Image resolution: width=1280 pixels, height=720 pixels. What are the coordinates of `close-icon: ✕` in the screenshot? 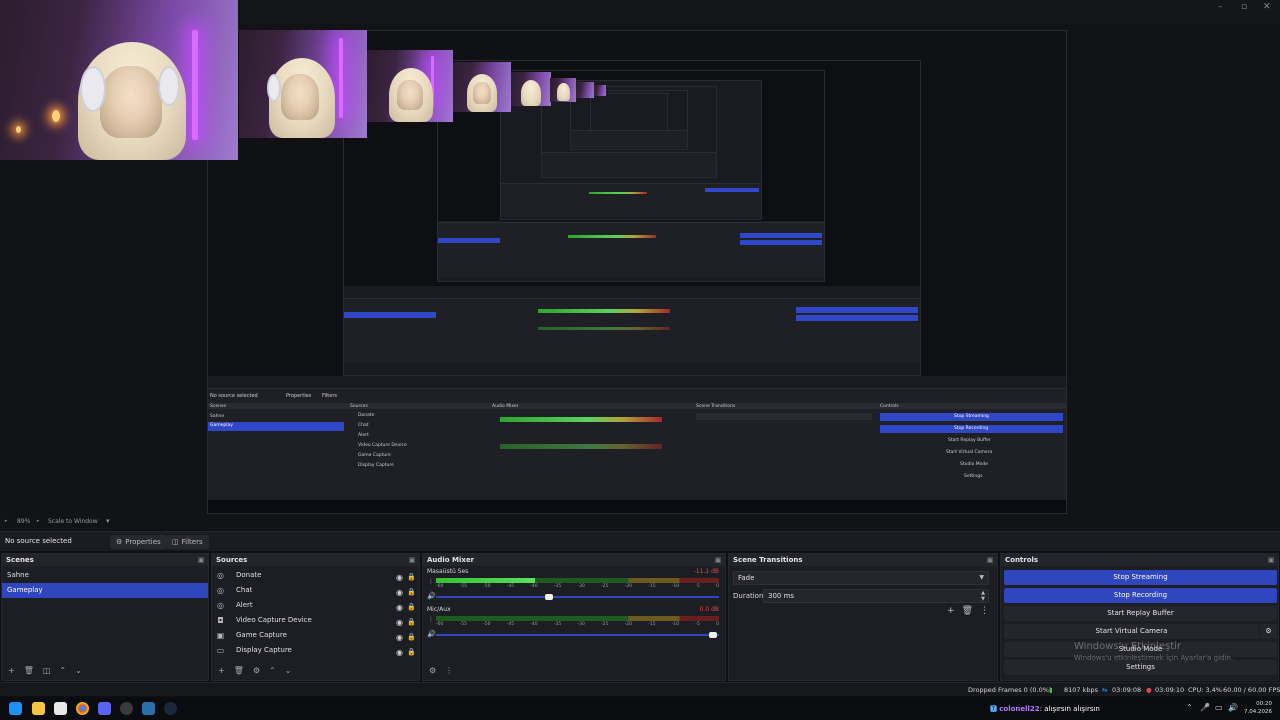 It's located at (1267, 7).